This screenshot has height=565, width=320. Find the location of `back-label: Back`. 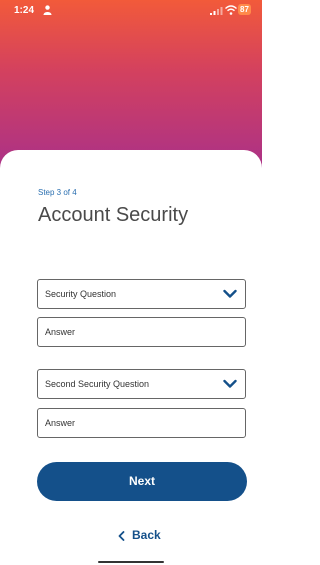

back-label: Back is located at coordinates (146, 535).